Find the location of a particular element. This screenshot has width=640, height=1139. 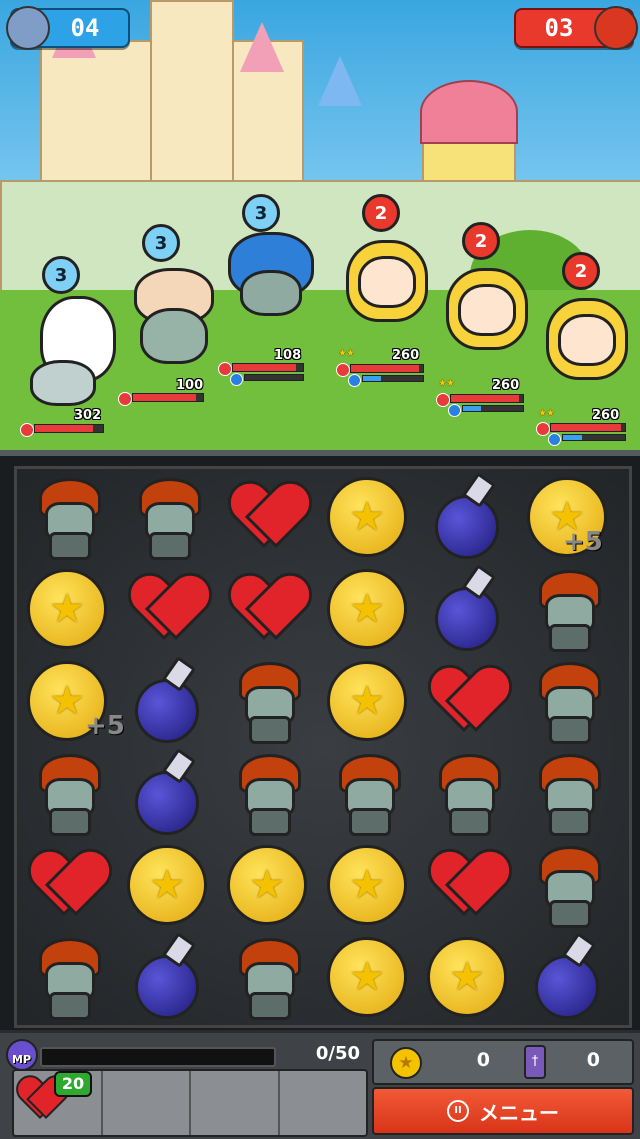

coin-count: 0 is located at coordinates (483, 1060).